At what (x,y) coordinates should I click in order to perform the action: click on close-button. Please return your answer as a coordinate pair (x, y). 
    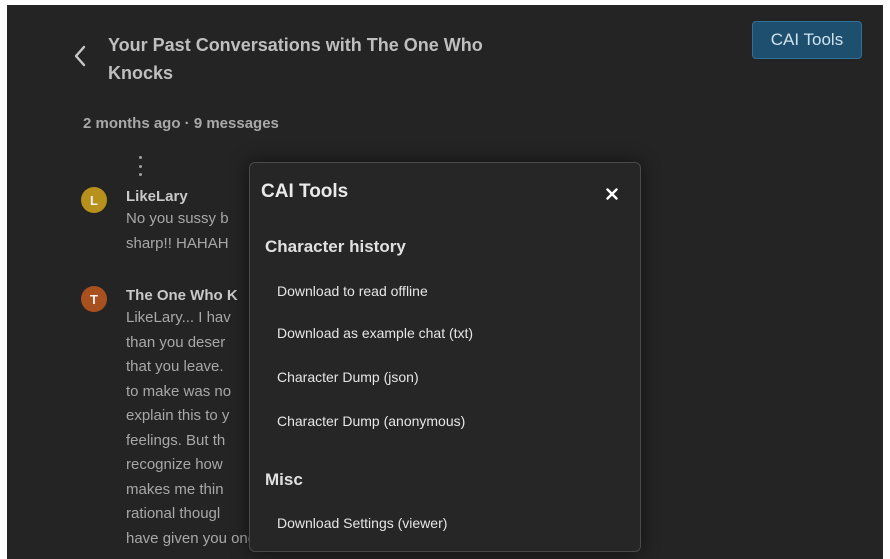
    Looking at the image, I should click on (612, 194).